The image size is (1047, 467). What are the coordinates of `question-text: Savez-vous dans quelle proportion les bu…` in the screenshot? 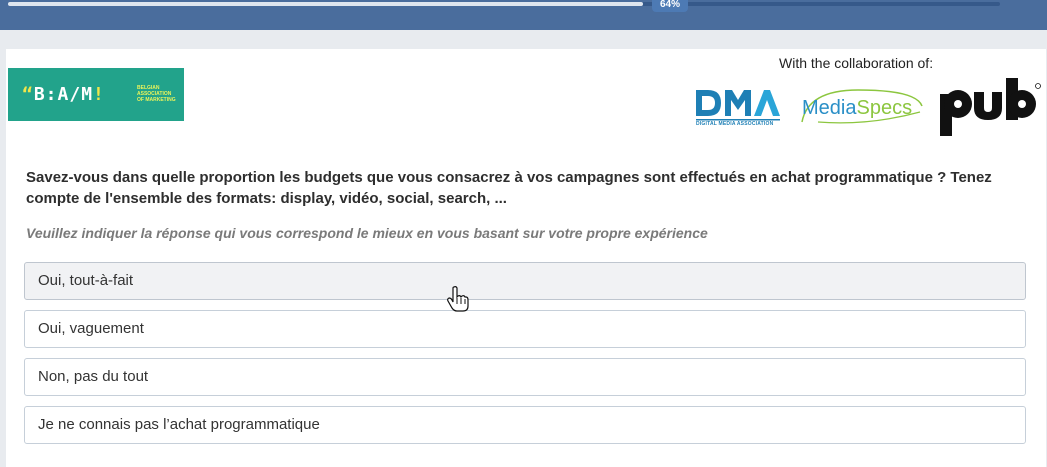 It's located at (509, 188).